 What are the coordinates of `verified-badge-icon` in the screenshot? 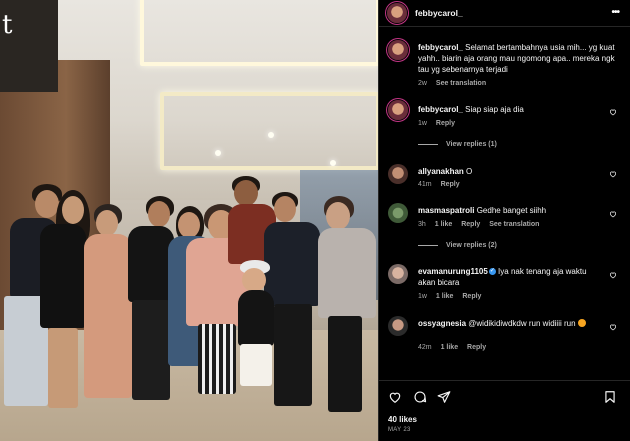 It's located at (492, 271).